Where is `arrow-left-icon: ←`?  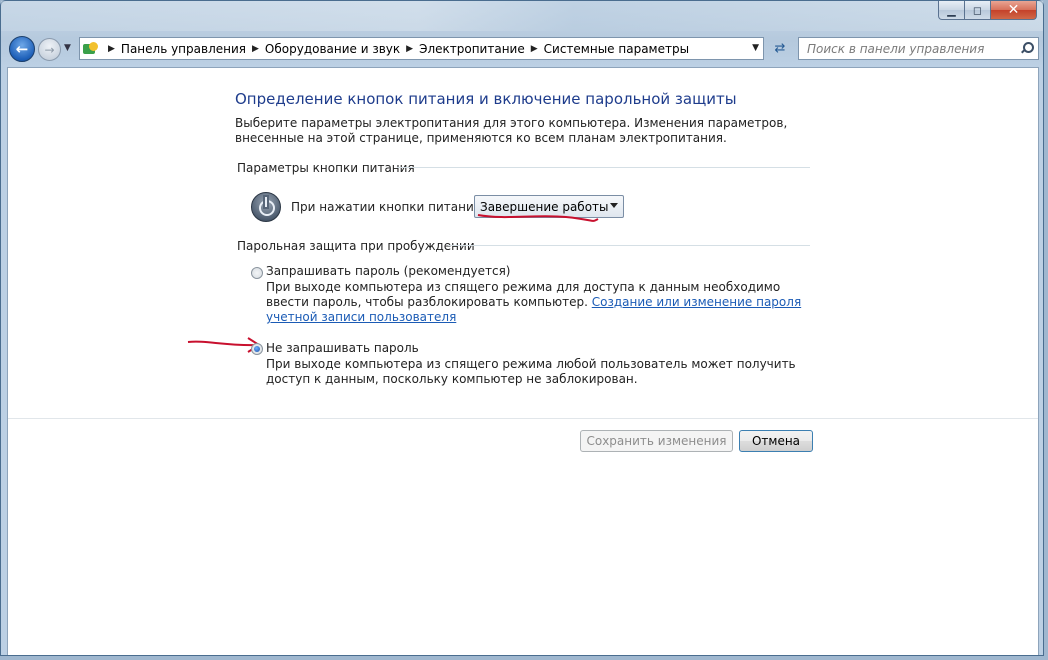 arrow-left-icon: ← is located at coordinates (22, 49).